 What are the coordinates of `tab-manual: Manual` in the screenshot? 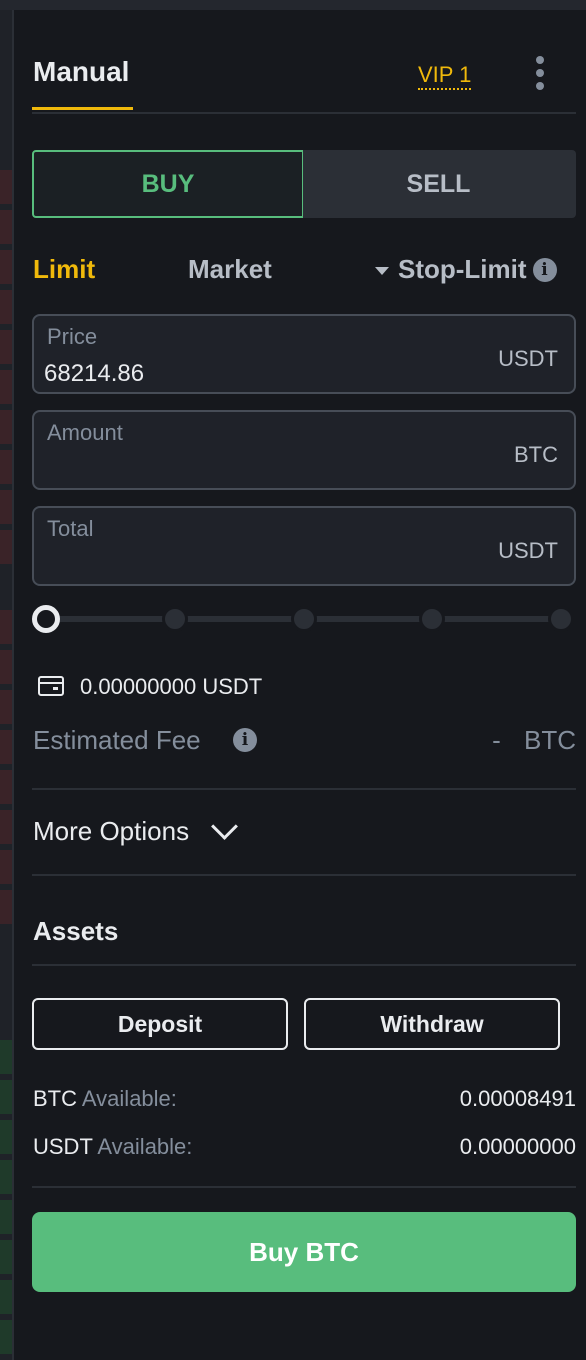 It's located at (81, 72).